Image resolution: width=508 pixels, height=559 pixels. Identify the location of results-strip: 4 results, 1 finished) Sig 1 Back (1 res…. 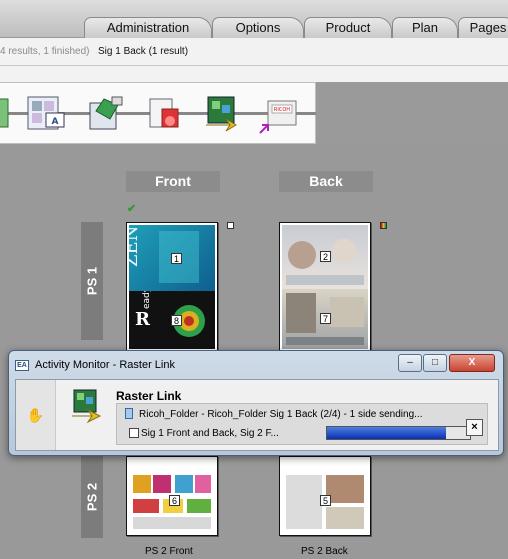
(254, 52).